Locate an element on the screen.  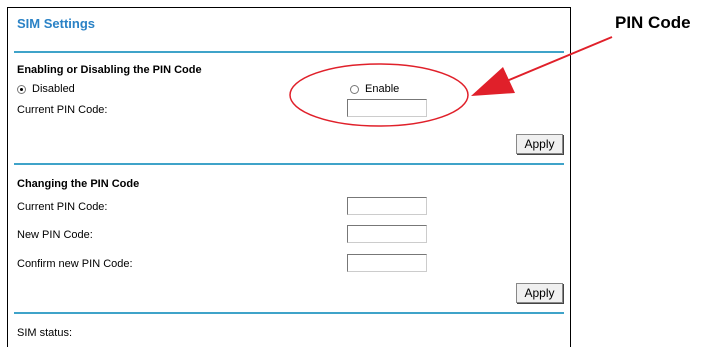
annotation-label: PIN Code is located at coordinates (653, 22).